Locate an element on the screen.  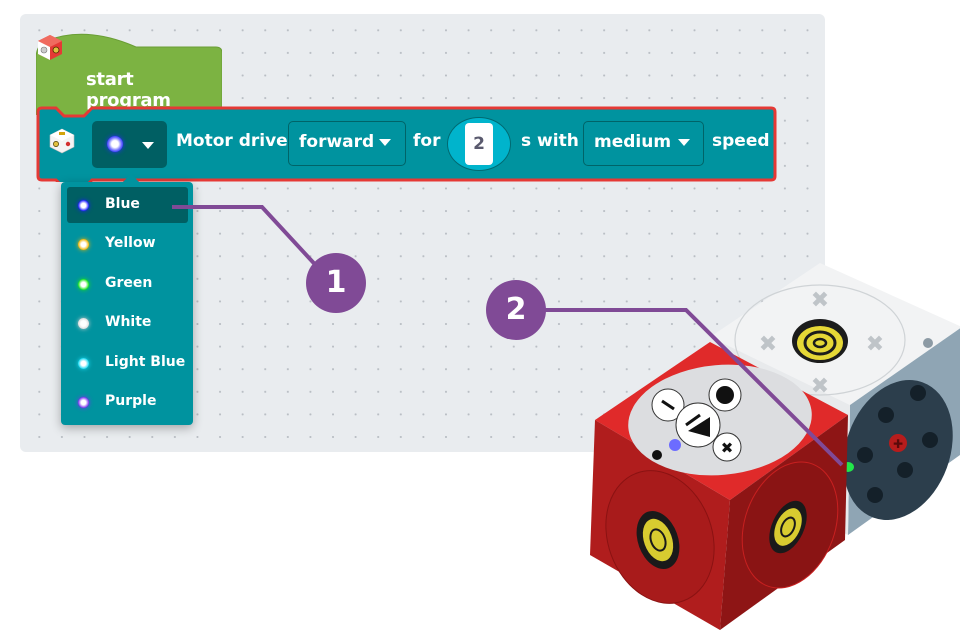
blue-led-dot-icon is located at coordinates (115, 144).